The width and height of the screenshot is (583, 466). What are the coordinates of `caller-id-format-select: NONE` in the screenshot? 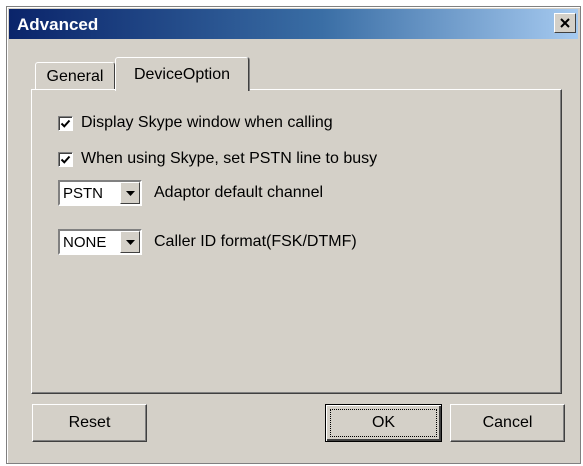 It's located at (100, 242).